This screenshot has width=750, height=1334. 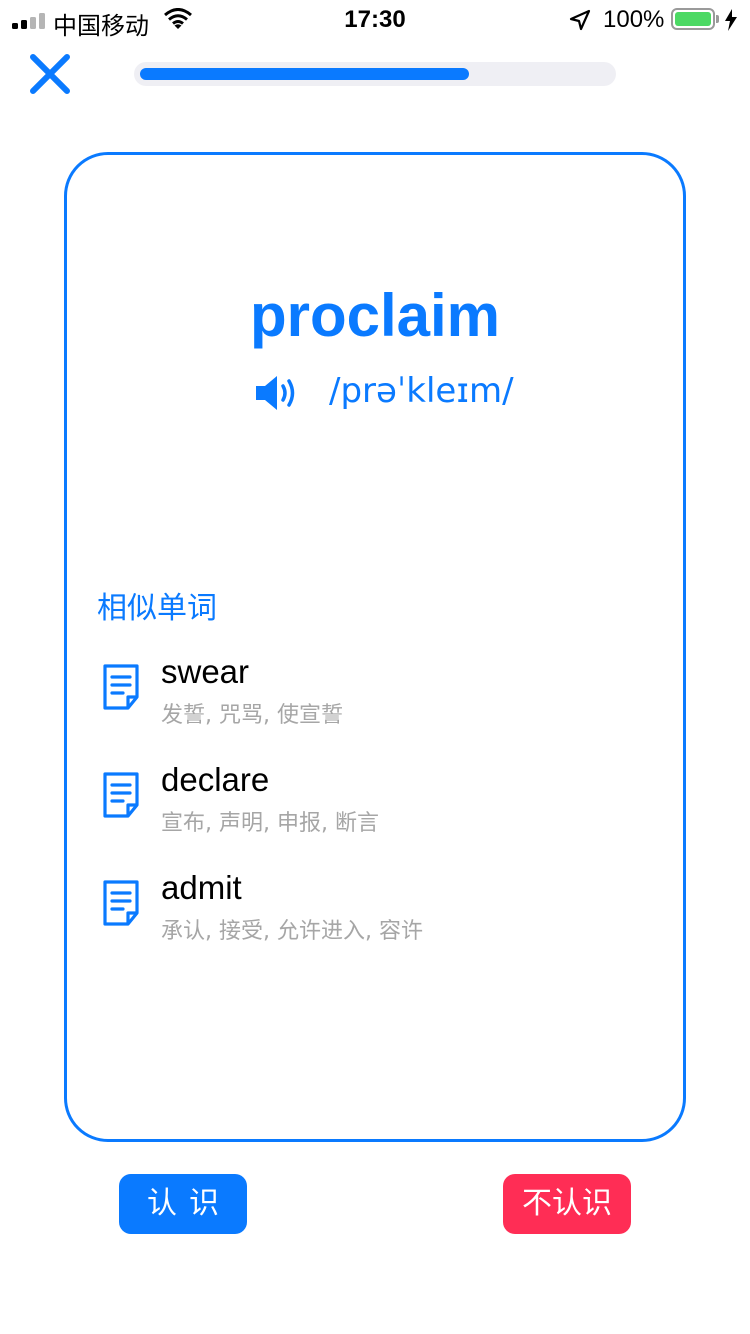 I want to click on similar-word: swear, so click(x=205, y=671).